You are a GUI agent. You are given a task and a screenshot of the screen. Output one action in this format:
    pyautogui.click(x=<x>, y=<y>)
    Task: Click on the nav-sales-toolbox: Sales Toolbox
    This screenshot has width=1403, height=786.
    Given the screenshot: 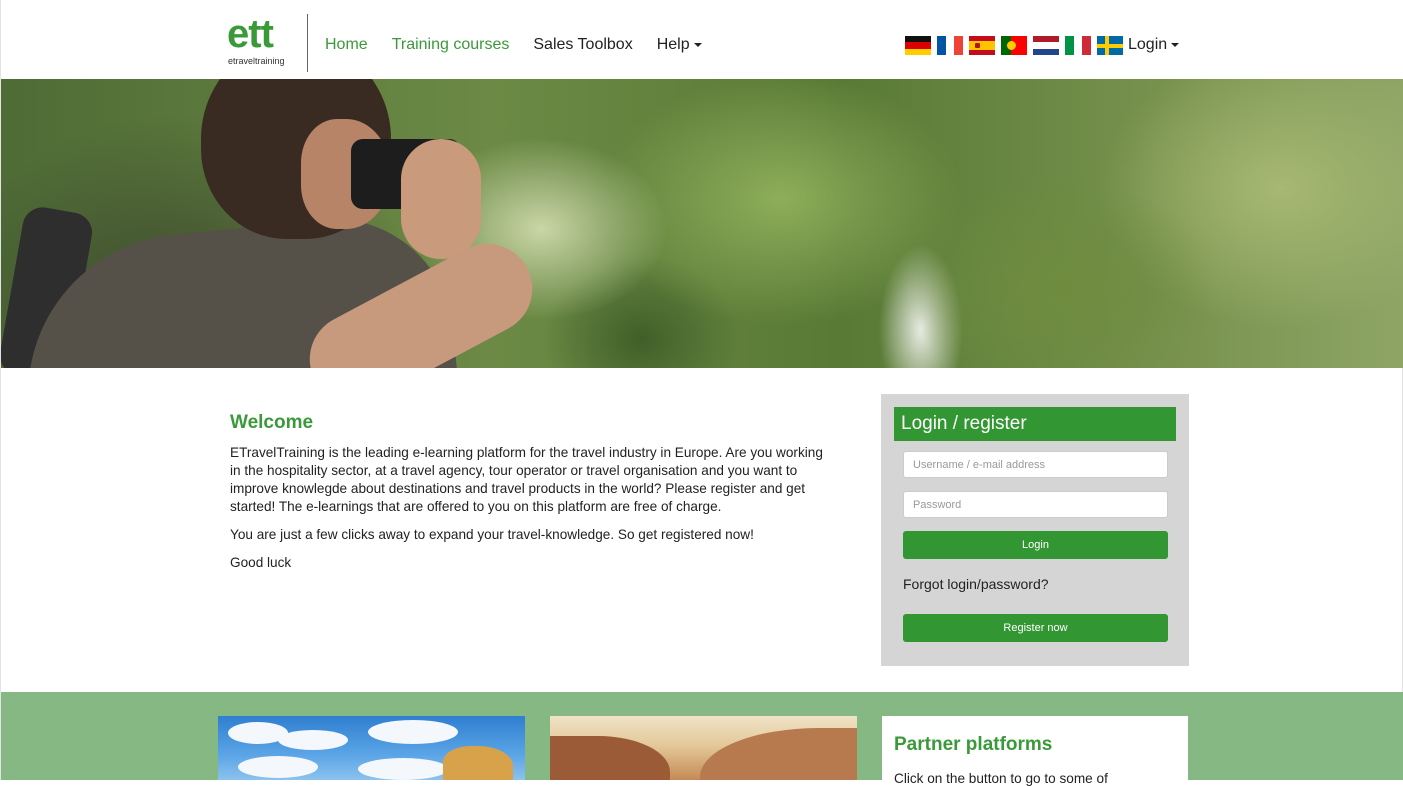 What is the action you would take?
    pyautogui.click(x=582, y=46)
    